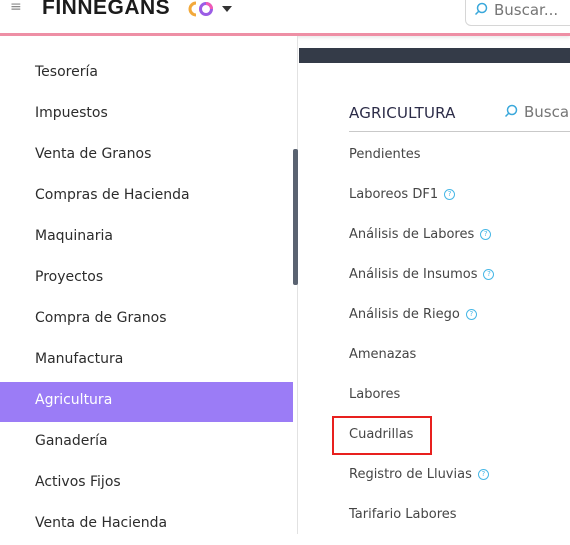  I want to click on menu-item-label: Análisis de Labores, so click(412, 234).